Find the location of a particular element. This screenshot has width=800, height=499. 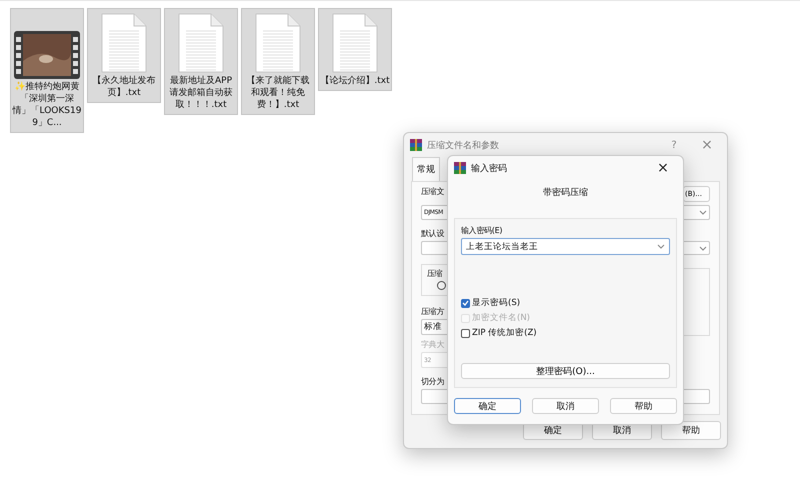

field-label: 切分为 is located at coordinates (432, 382).